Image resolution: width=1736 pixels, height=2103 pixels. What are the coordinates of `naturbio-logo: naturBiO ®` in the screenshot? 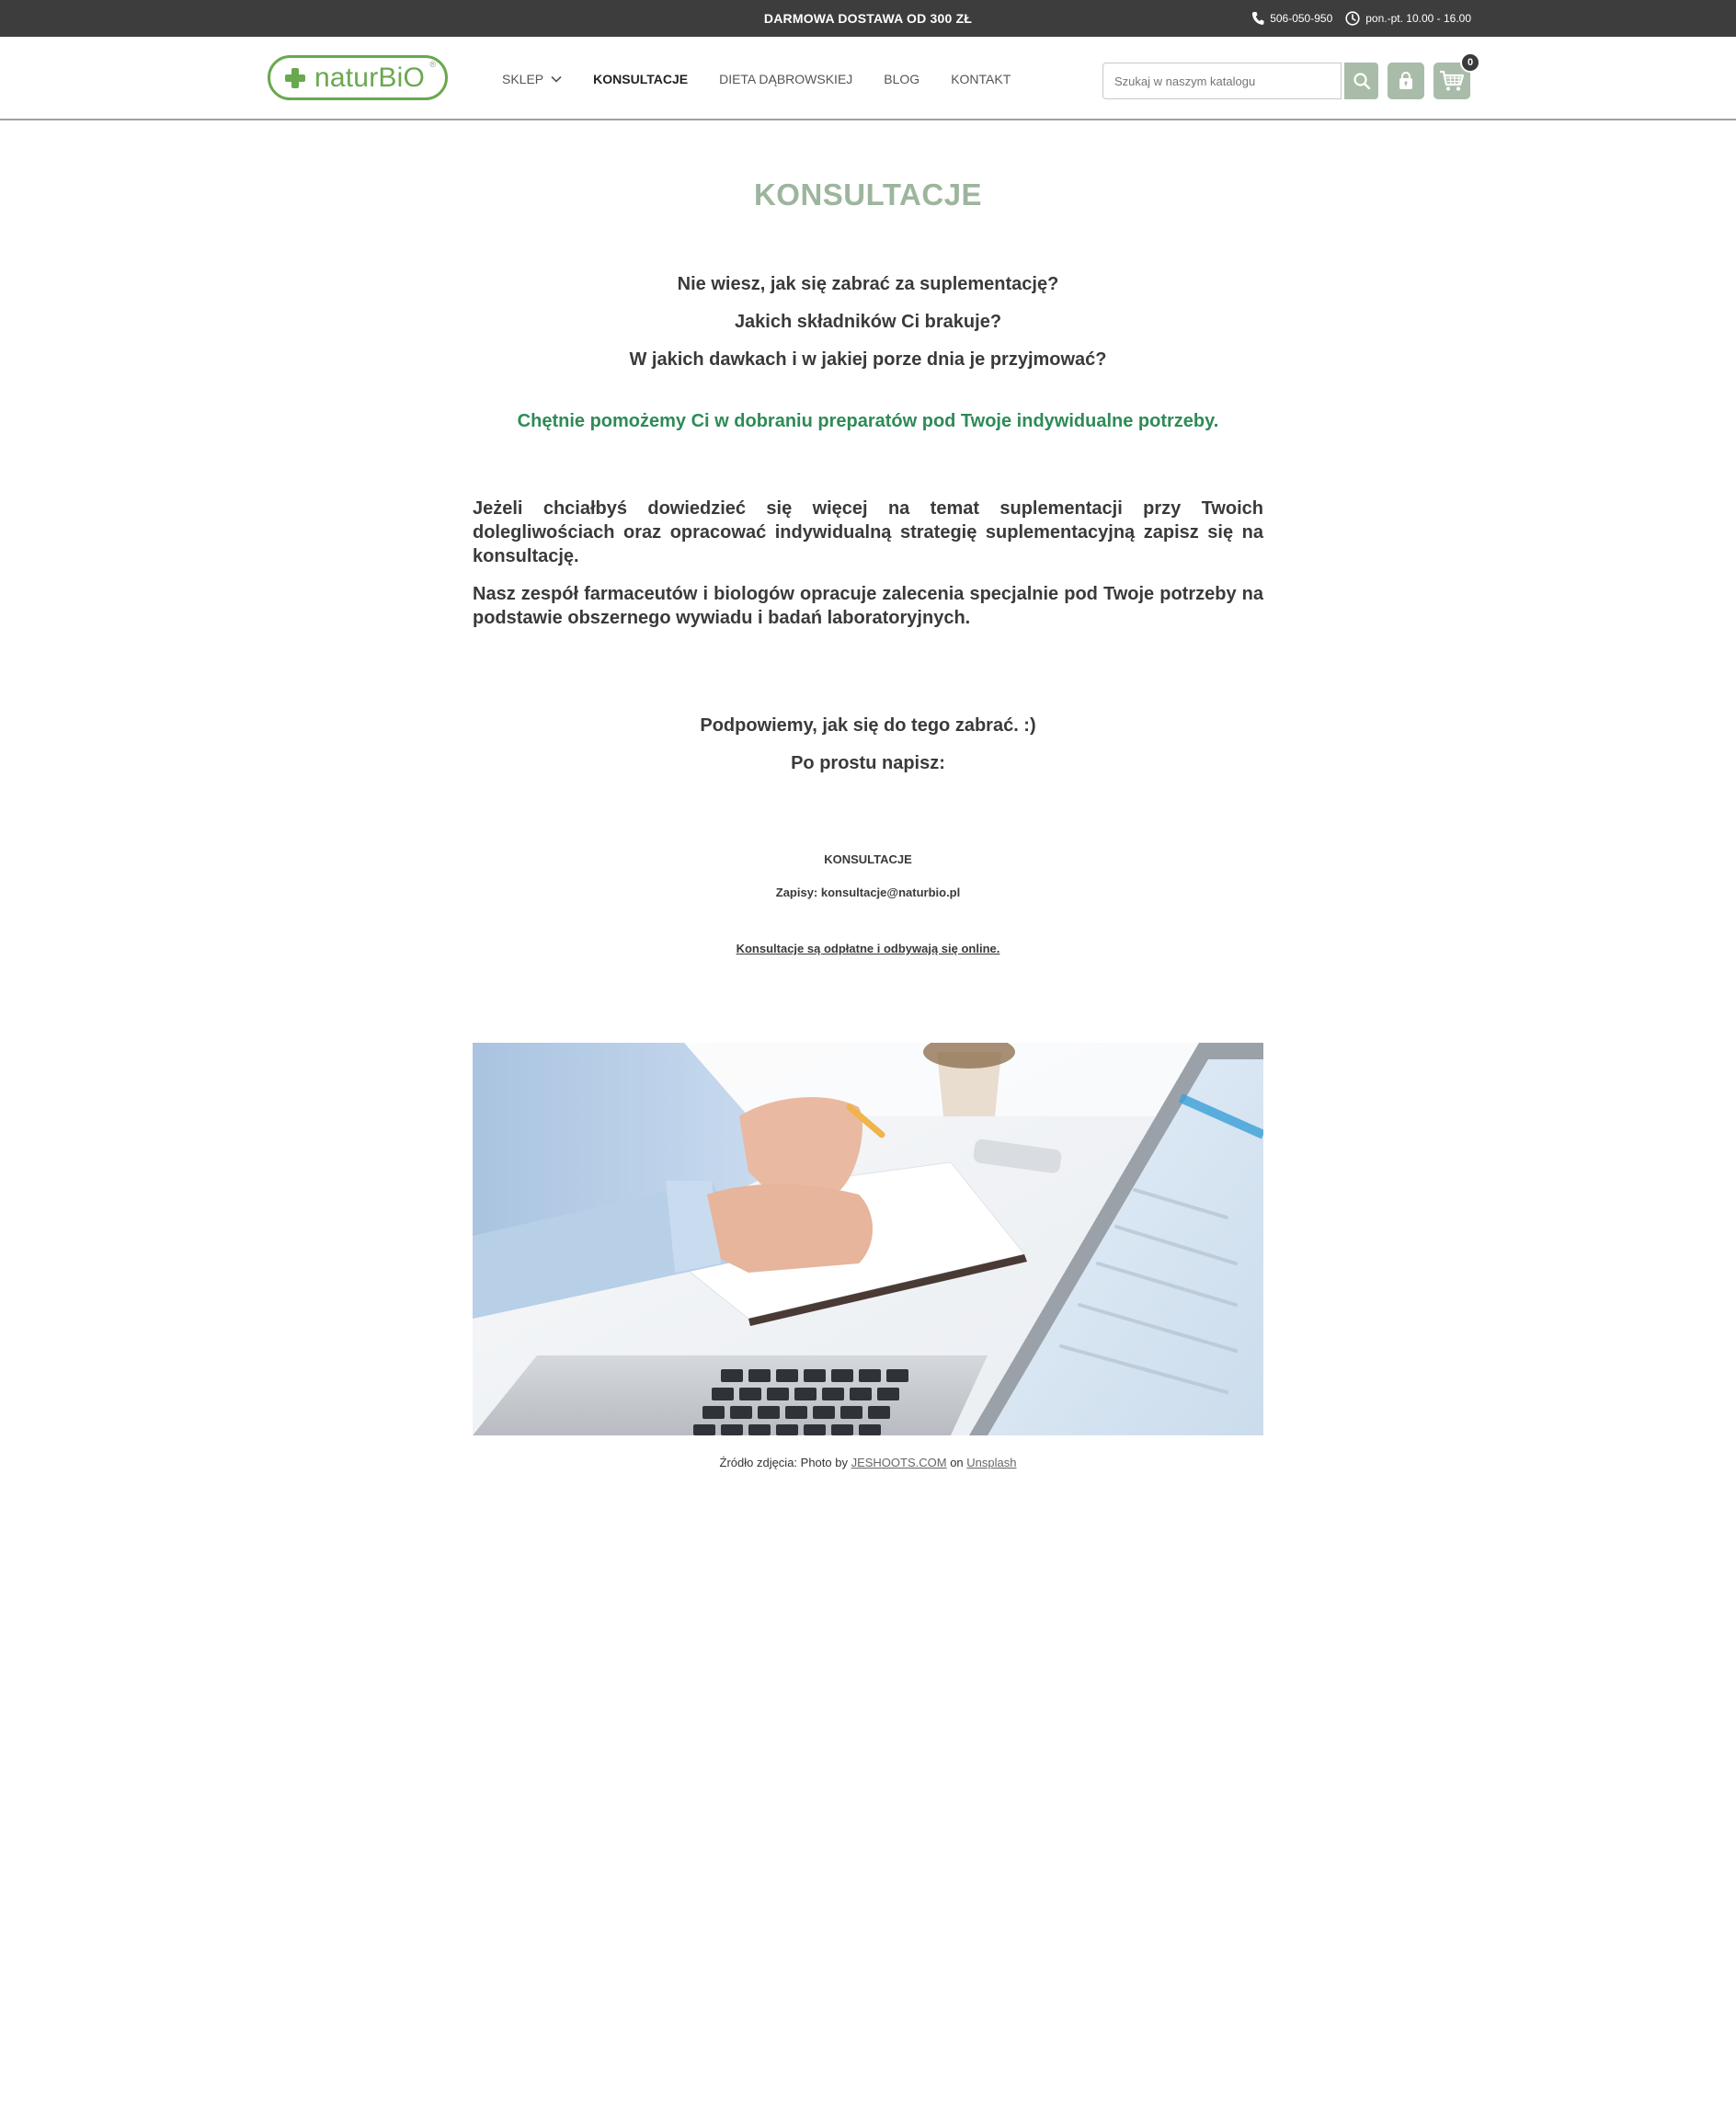 It's located at (358, 77).